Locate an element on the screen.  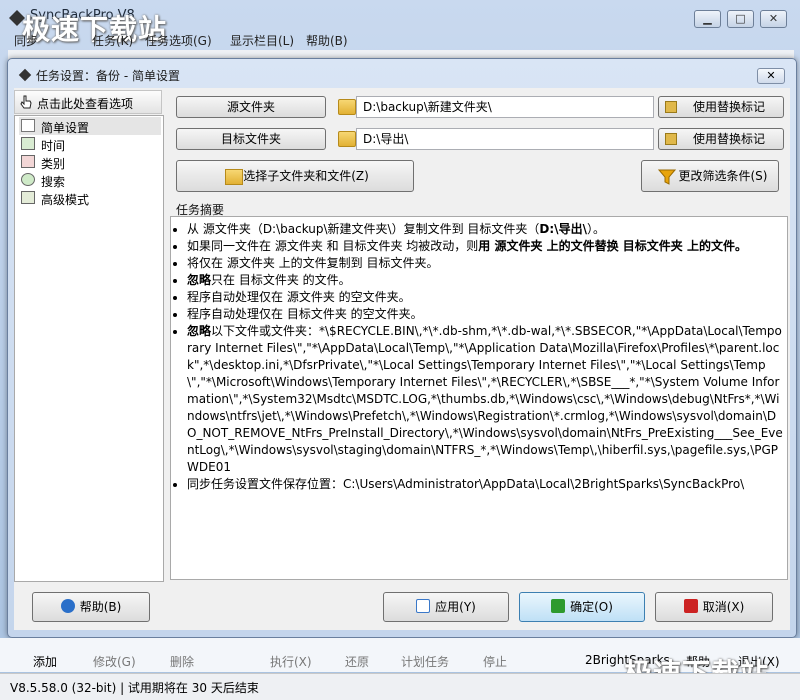
close-x-icon is located at coordinates (690, 606).